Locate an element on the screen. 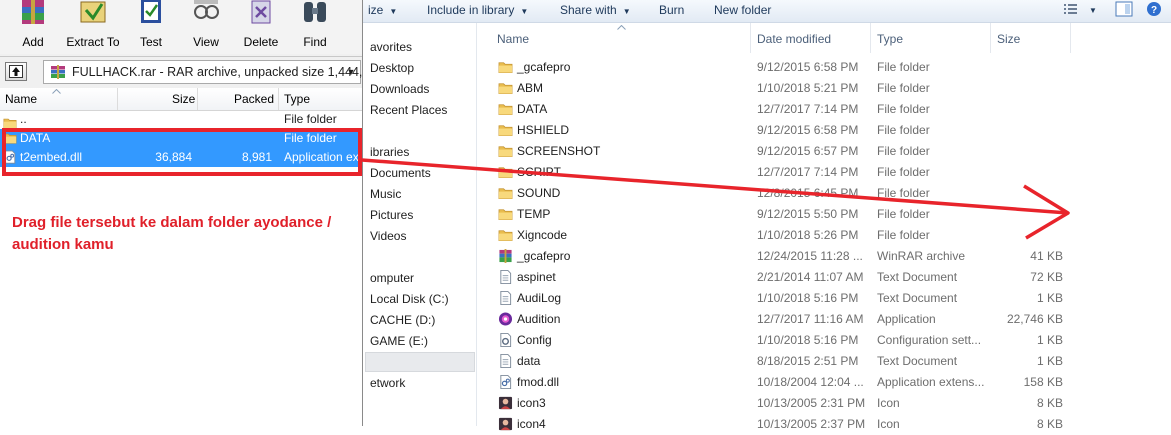  file-date-modified: 12/8/2015 6:45 PM is located at coordinates (808, 193).